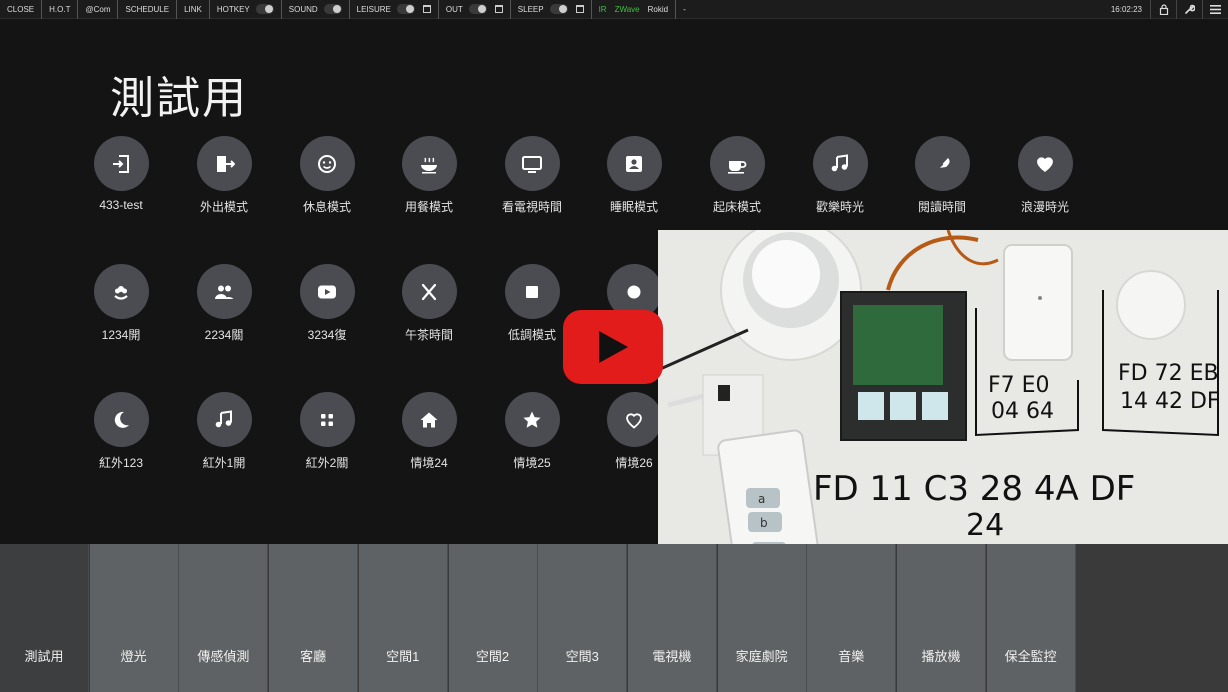  I want to click on scene-button: 1234開, so click(121, 303).